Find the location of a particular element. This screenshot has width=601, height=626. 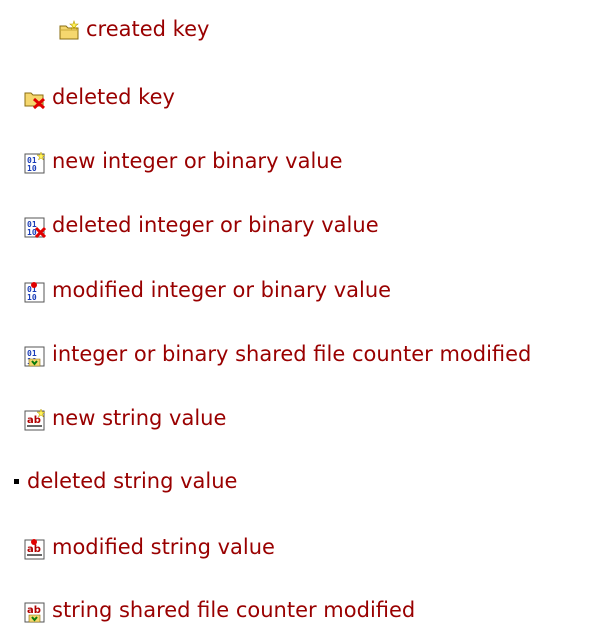

legend-item-modified-binary-value: 01 10 modified integer or binary value is located at coordinates (207, 290).